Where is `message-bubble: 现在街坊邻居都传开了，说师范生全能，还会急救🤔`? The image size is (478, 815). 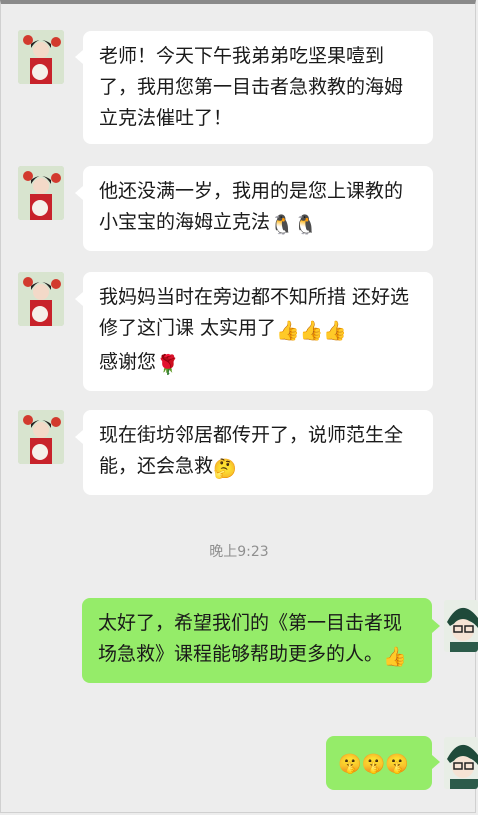 message-bubble: 现在街坊邻居都传开了，说师范生全能，还会急救🤔 is located at coordinates (258, 452).